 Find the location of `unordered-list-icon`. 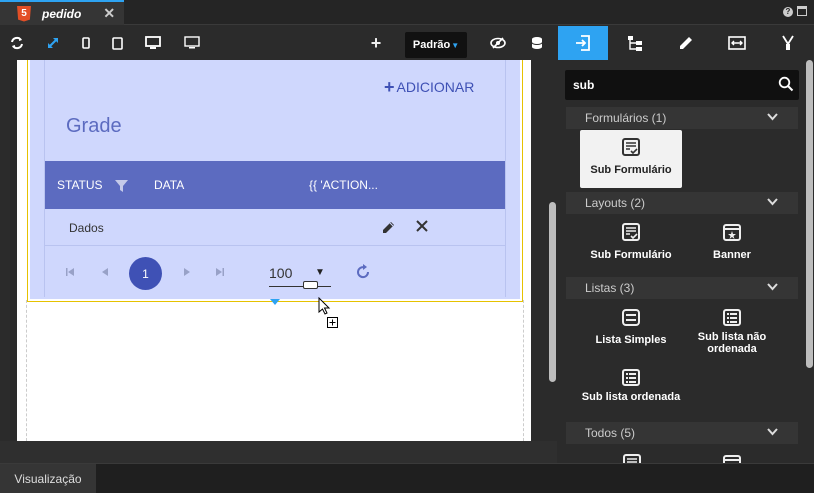

unordered-list-icon is located at coordinates (732, 319).